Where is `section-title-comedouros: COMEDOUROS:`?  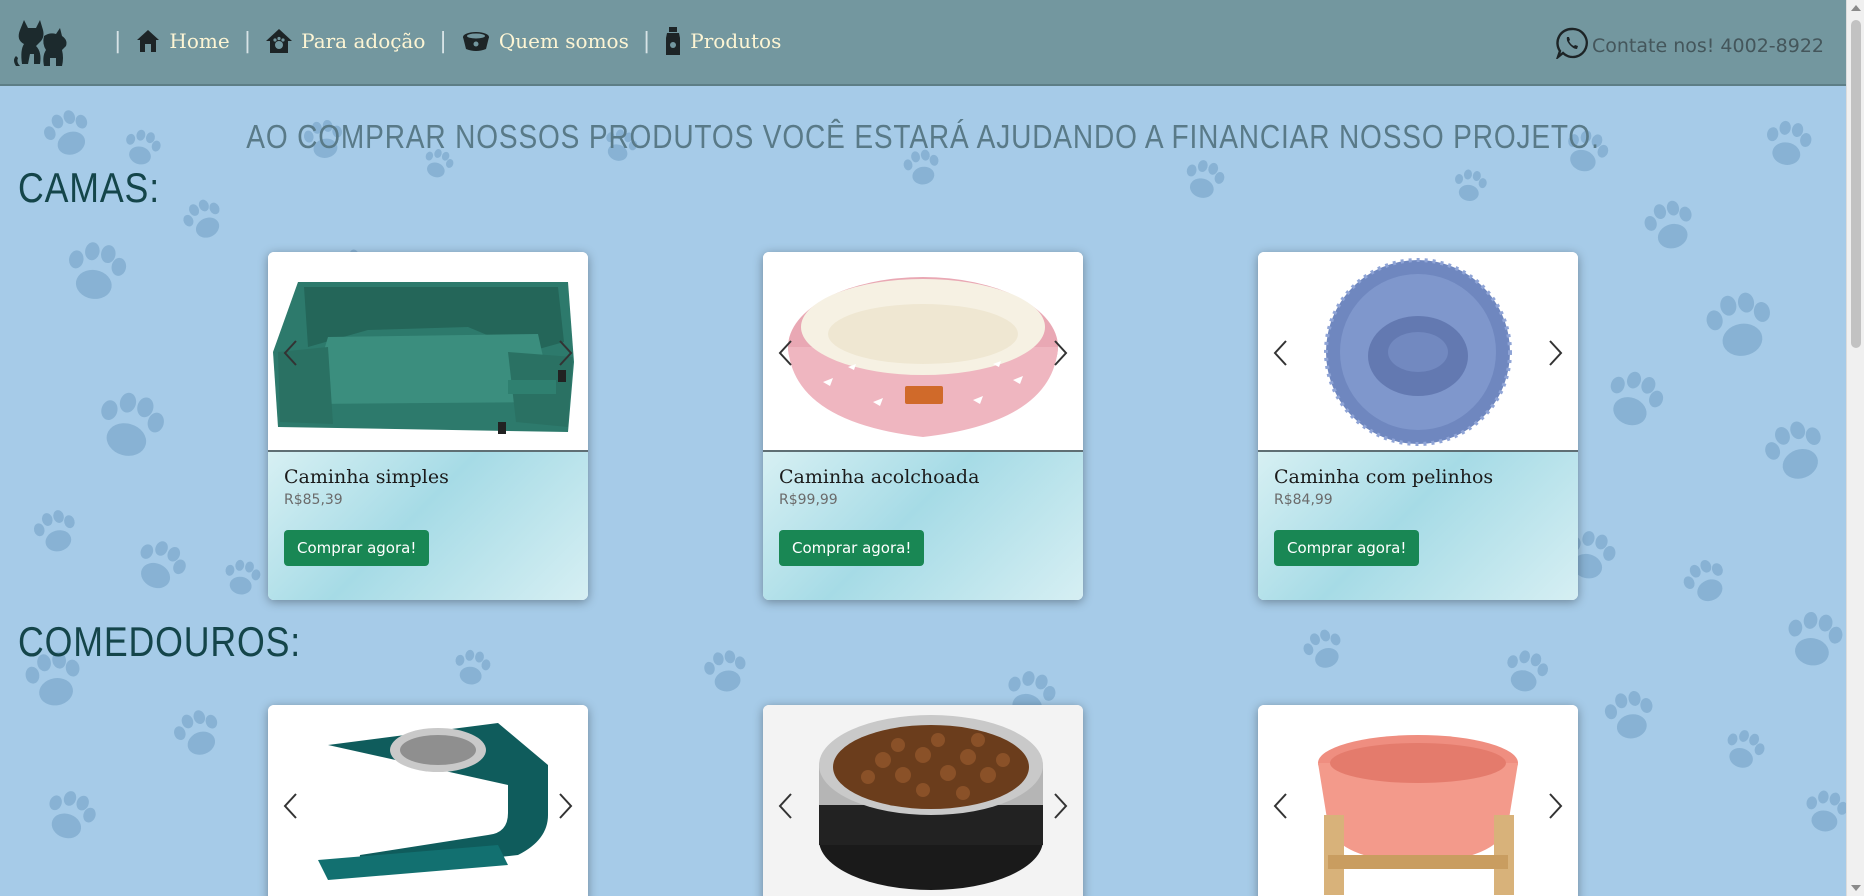
section-title-comedouros: COMEDOUROS: is located at coordinates (160, 641).